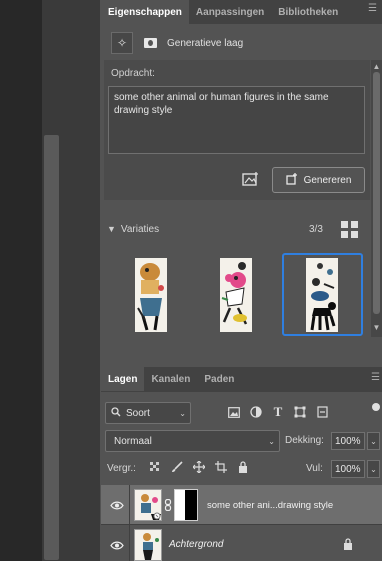  I want to click on opacity-input: 100%, so click(348, 441).